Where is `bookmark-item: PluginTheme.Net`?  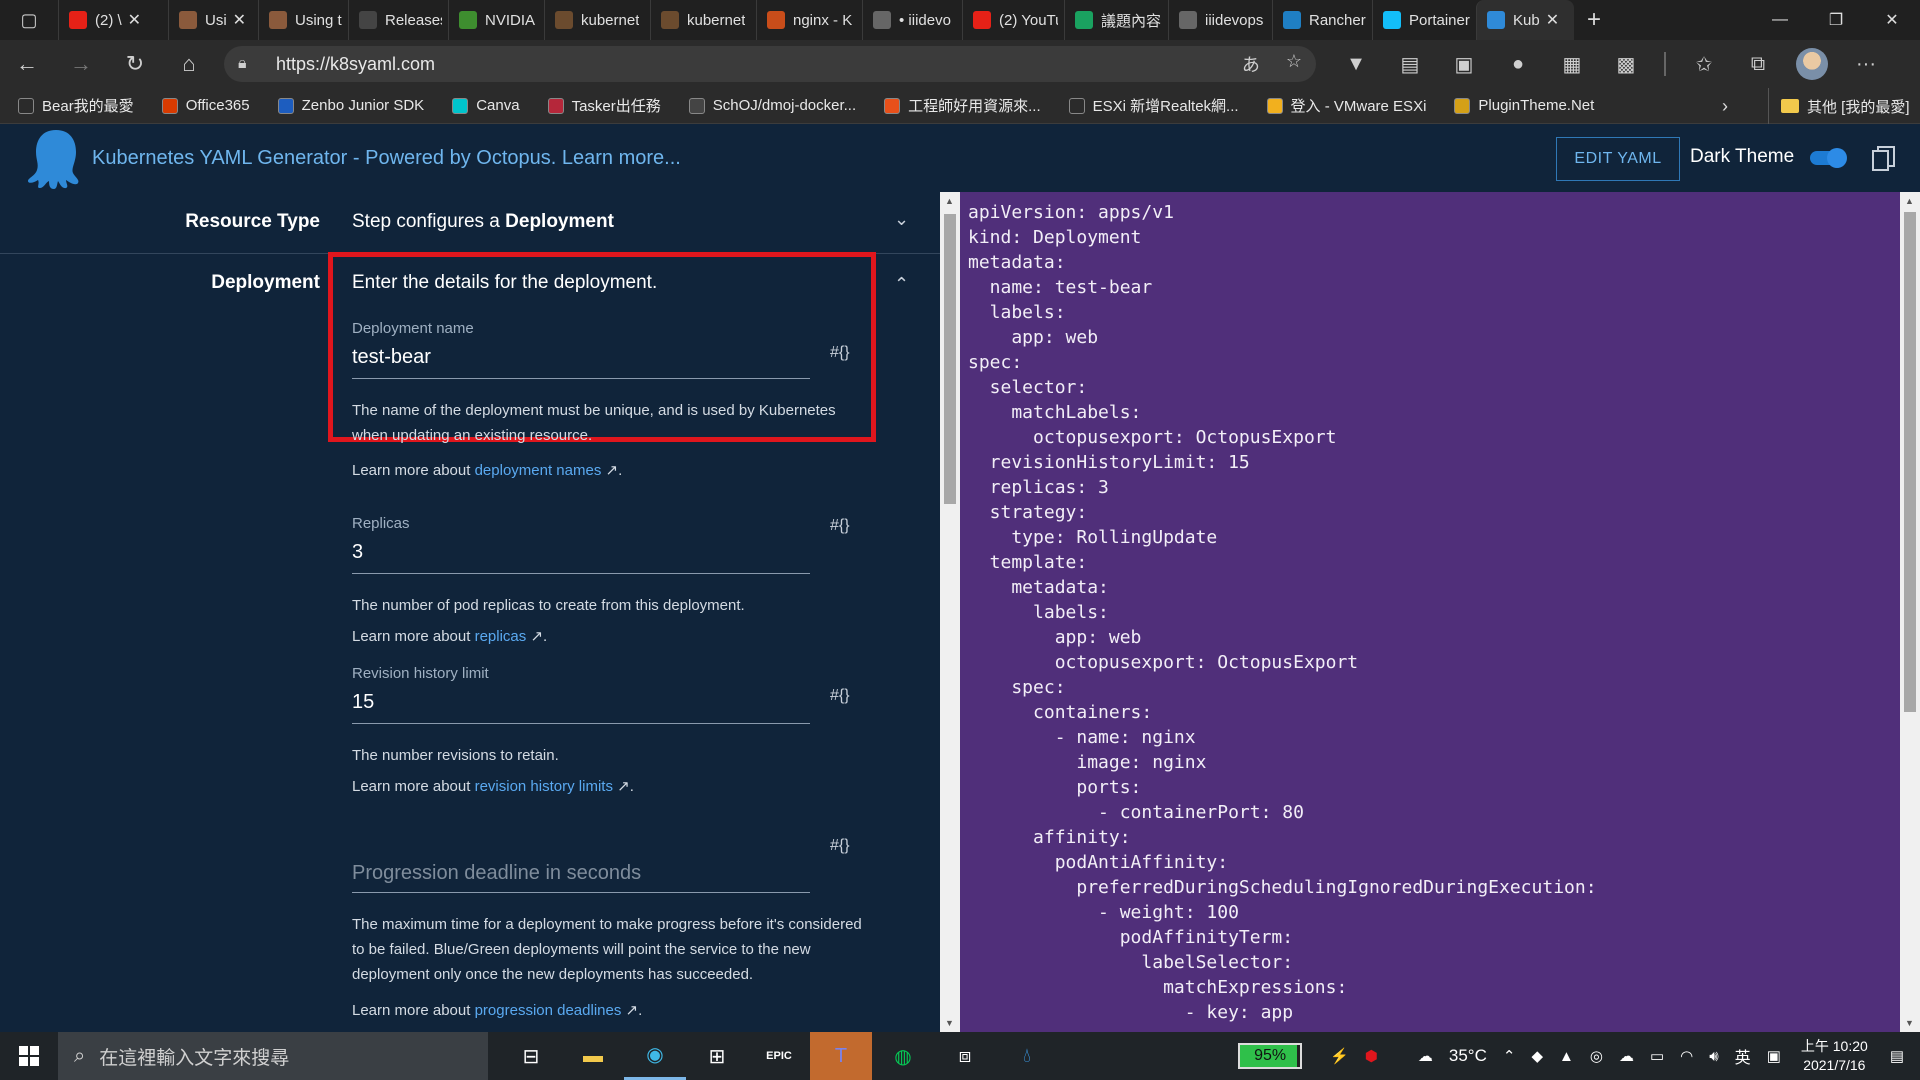 bookmark-item: PluginTheme.Net is located at coordinates (1524, 105).